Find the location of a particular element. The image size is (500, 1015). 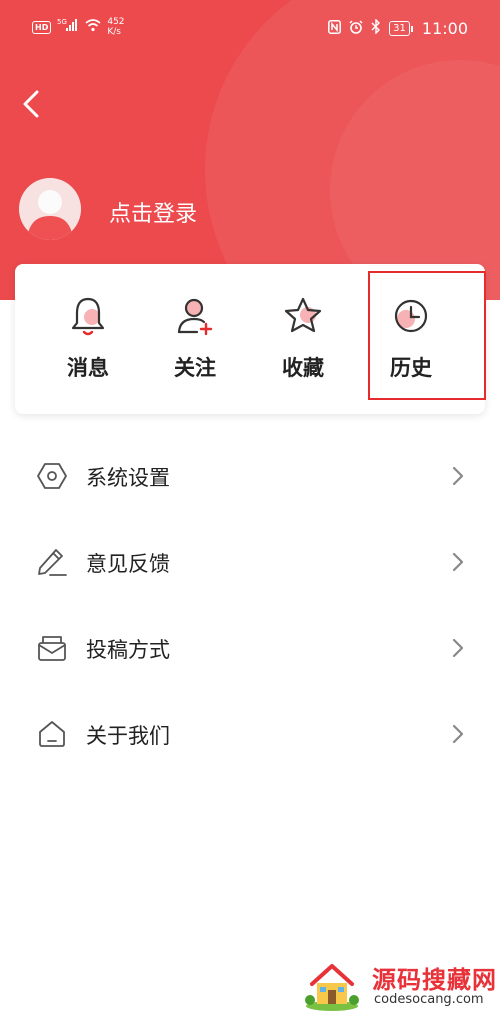

user-add-icon is located at coordinates (195, 316).